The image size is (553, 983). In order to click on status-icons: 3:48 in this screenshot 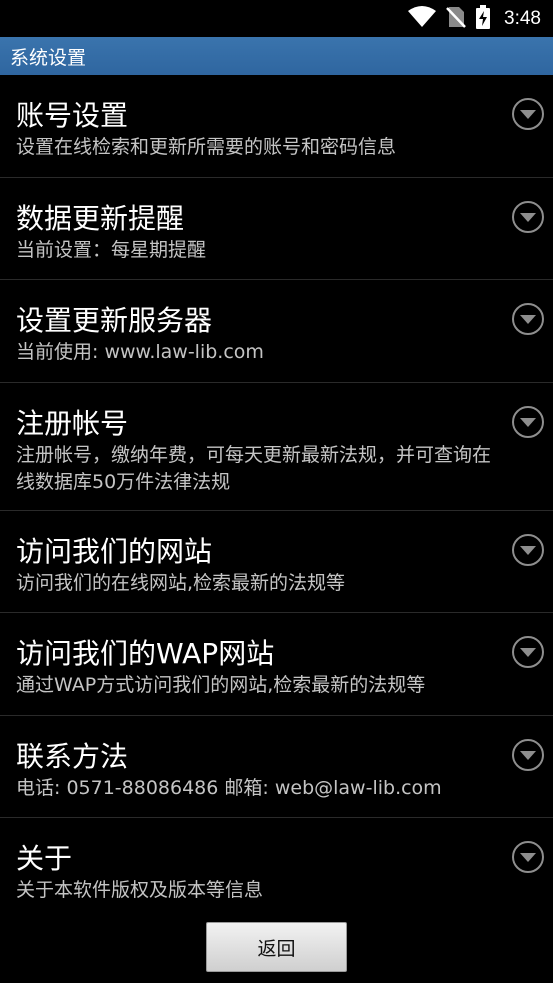, I will do `click(474, 19)`.